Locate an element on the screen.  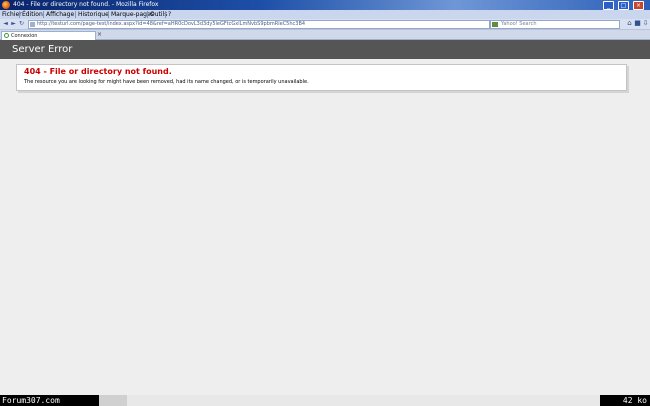
loading-icon is located at coordinates (6, 35).